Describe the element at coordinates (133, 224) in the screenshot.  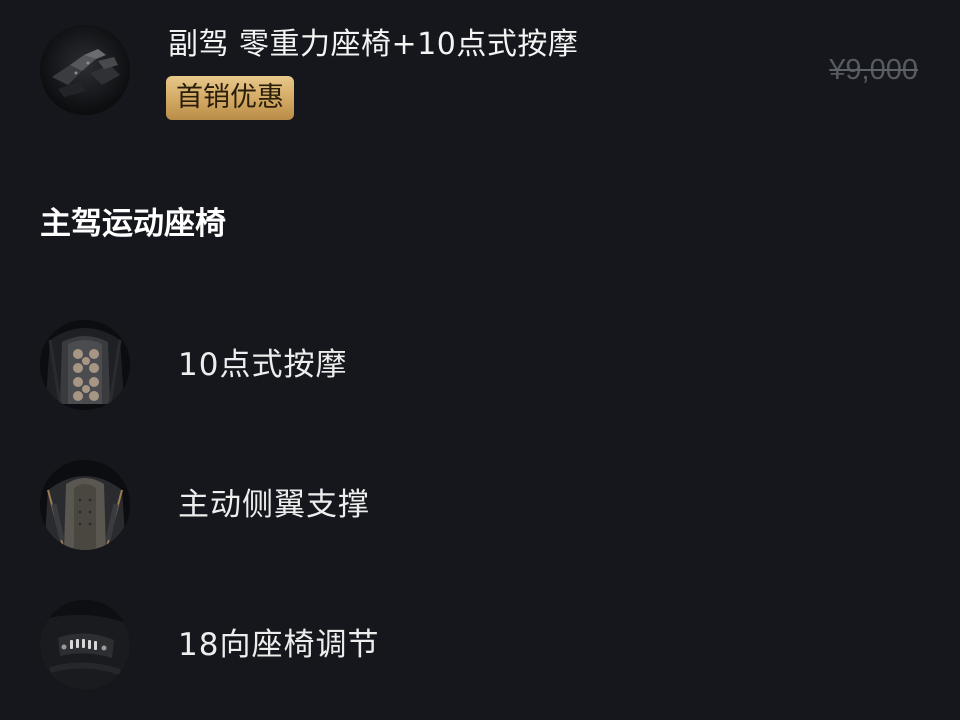
I see `section-title: 主驾运动座椅` at that location.